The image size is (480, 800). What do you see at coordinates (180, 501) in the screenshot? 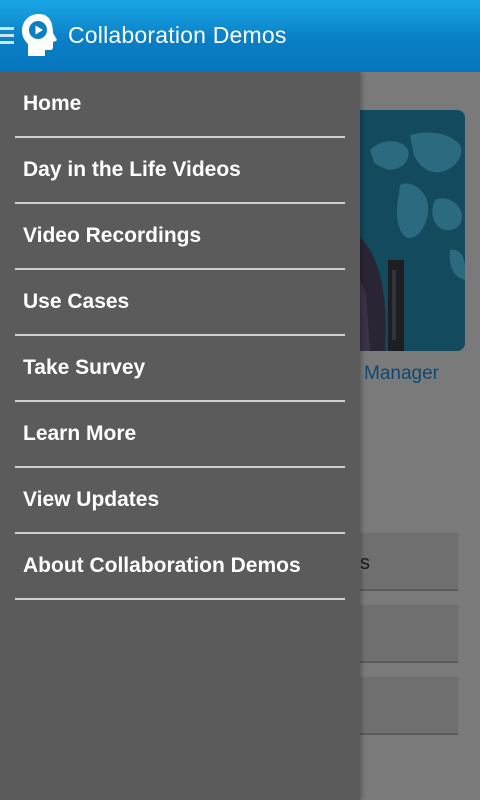
I see `drawer-item-view-updates: View Updates` at bounding box center [180, 501].